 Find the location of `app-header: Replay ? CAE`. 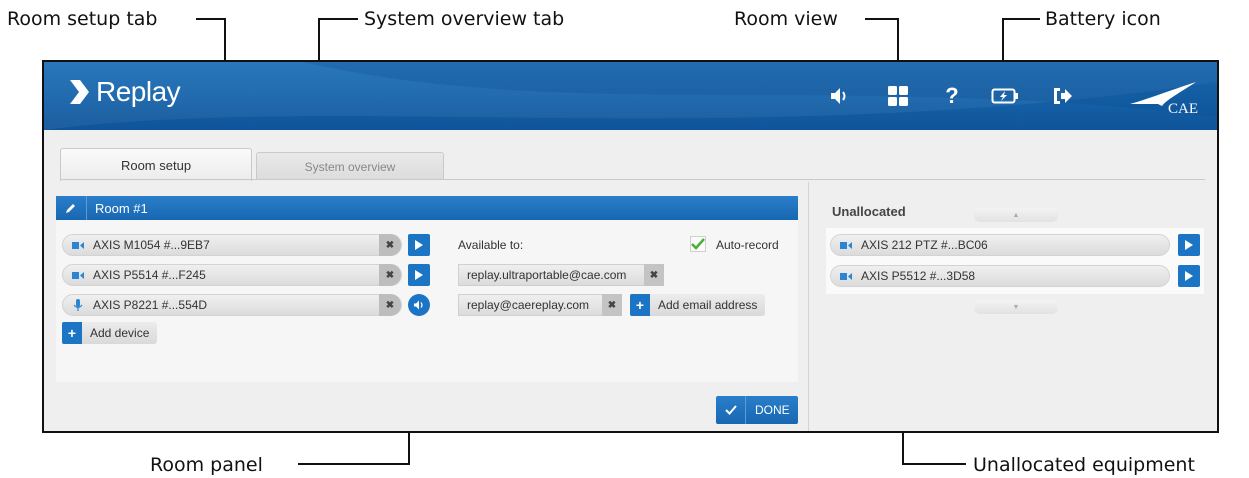

app-header: Replay ? CAE is located at coordinates (630, 96).